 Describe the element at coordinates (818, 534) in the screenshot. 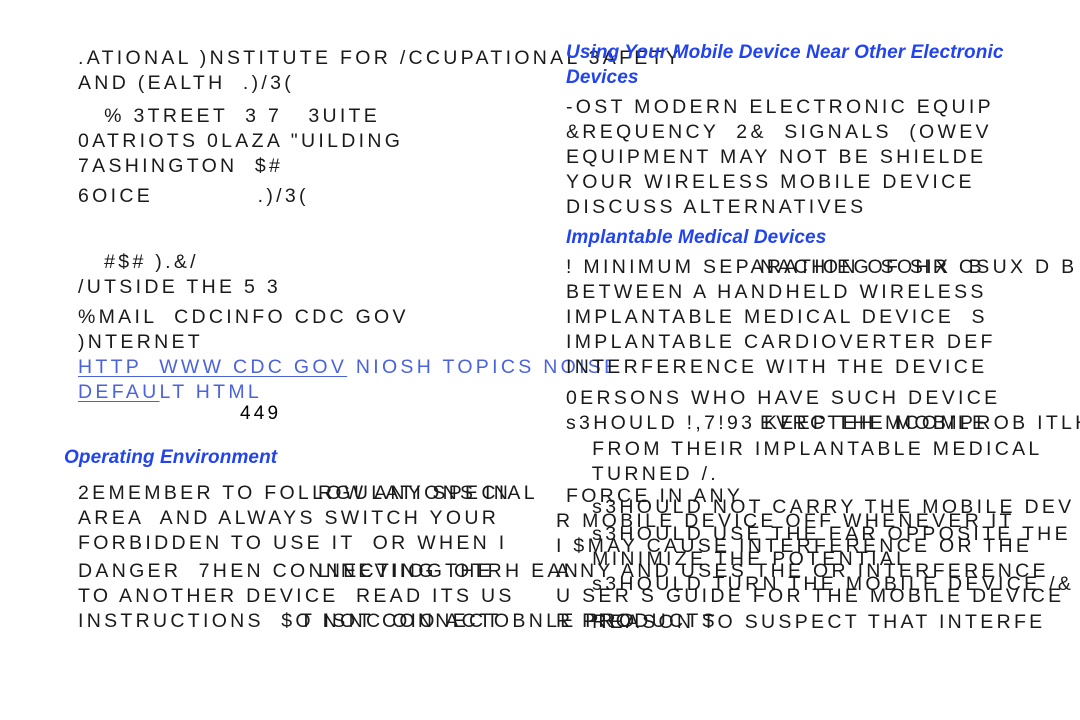

I see `implantable-line-11: s3HOULD USE THE EAR OPPOSITE THE` at that location.